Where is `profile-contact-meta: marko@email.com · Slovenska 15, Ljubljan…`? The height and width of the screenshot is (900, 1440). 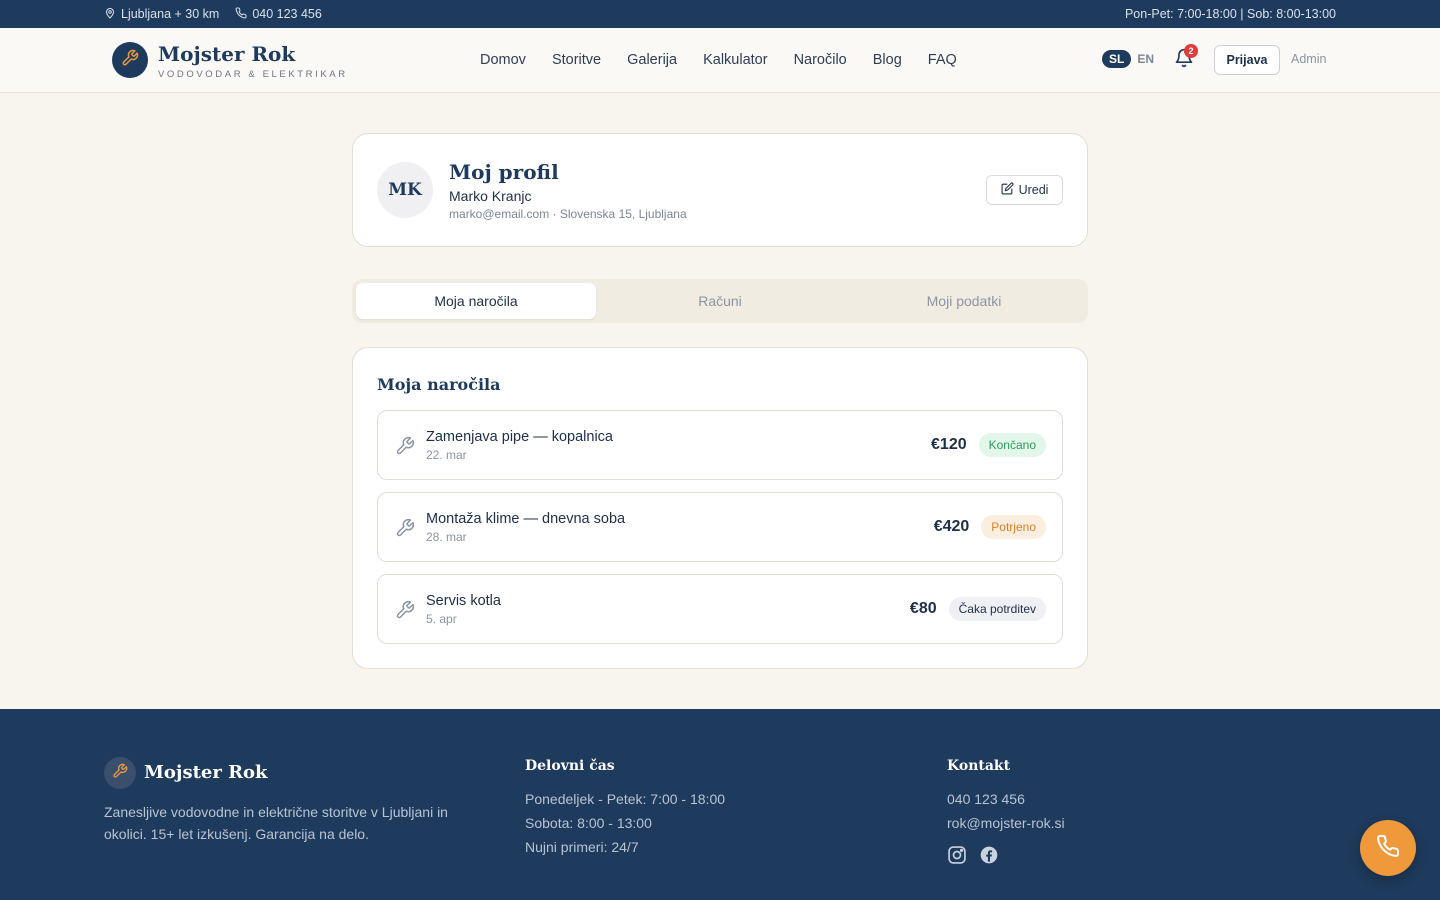 profile-contact-meta: marko@email.com · Slovenska 15, Ljubljan… is located at coordinates (568, 214).